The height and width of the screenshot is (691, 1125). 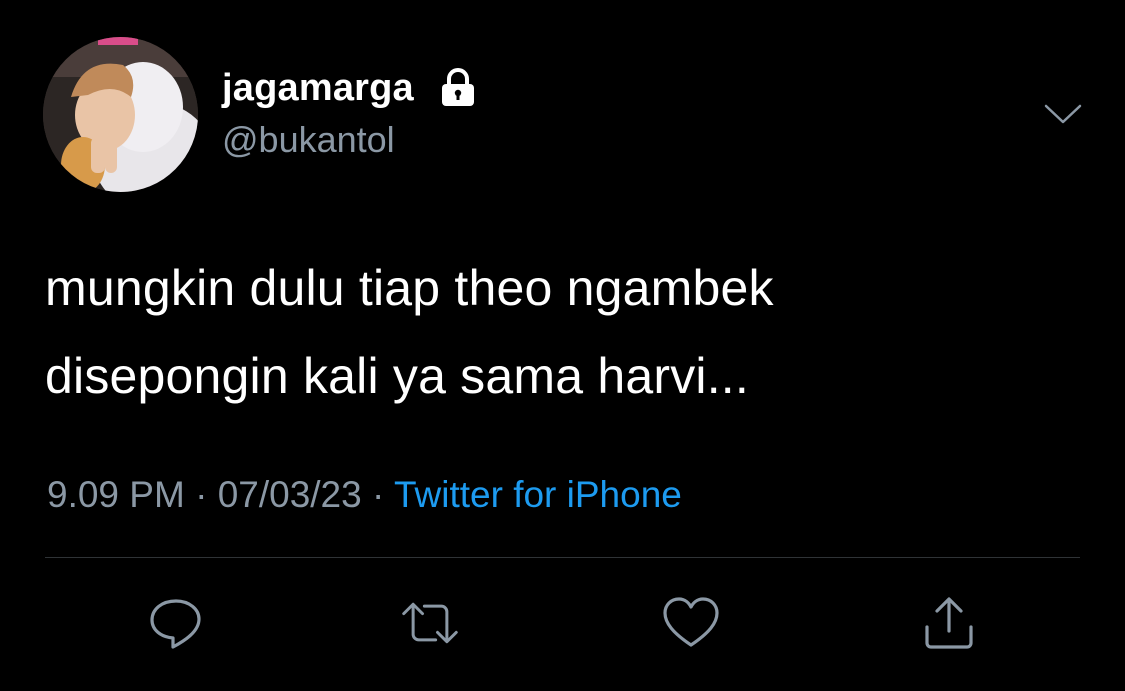 I want to click on retweet-button, so click(x=430, y=623).